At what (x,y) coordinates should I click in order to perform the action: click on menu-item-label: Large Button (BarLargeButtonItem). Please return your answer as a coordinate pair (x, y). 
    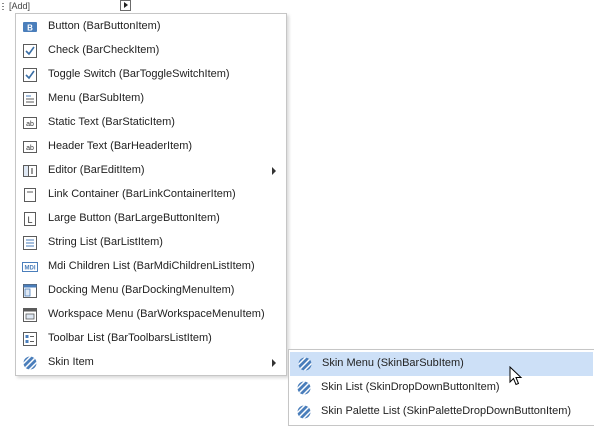
    Looking at the image, I should click on (134, 218).